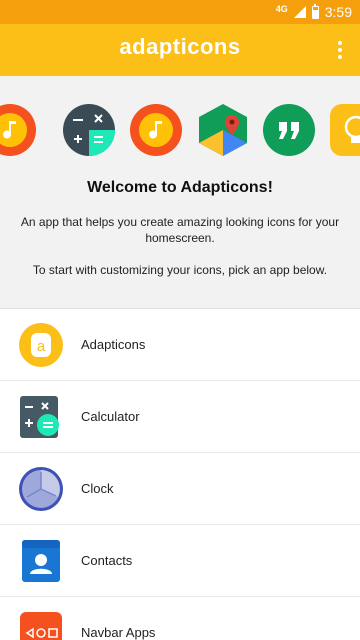  Describe the element at coordinates (97, 488) in the screenshot. I see `app-name: Clock` at that location.